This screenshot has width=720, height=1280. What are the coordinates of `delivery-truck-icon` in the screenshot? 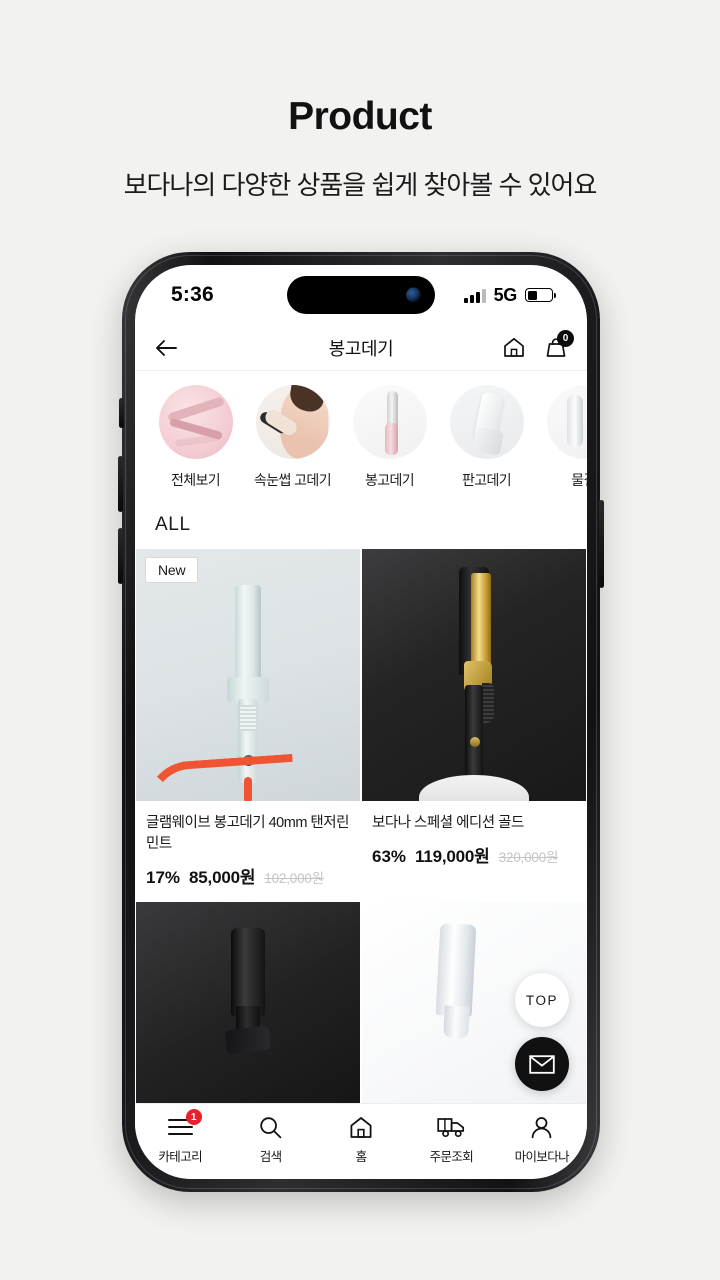 It's located at (451, 1128).